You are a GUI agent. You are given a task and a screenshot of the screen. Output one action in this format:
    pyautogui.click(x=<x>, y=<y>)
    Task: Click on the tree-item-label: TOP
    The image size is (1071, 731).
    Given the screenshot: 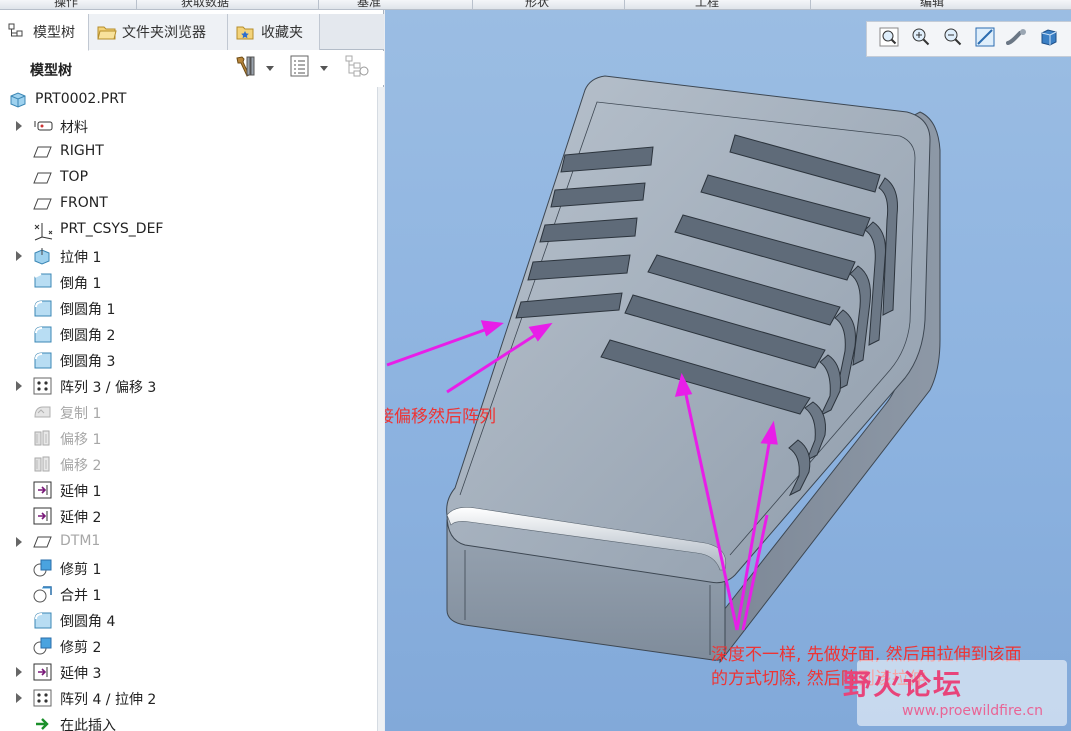 What is the action you would take?
    pyautogui.click(x=74, y=177)
    